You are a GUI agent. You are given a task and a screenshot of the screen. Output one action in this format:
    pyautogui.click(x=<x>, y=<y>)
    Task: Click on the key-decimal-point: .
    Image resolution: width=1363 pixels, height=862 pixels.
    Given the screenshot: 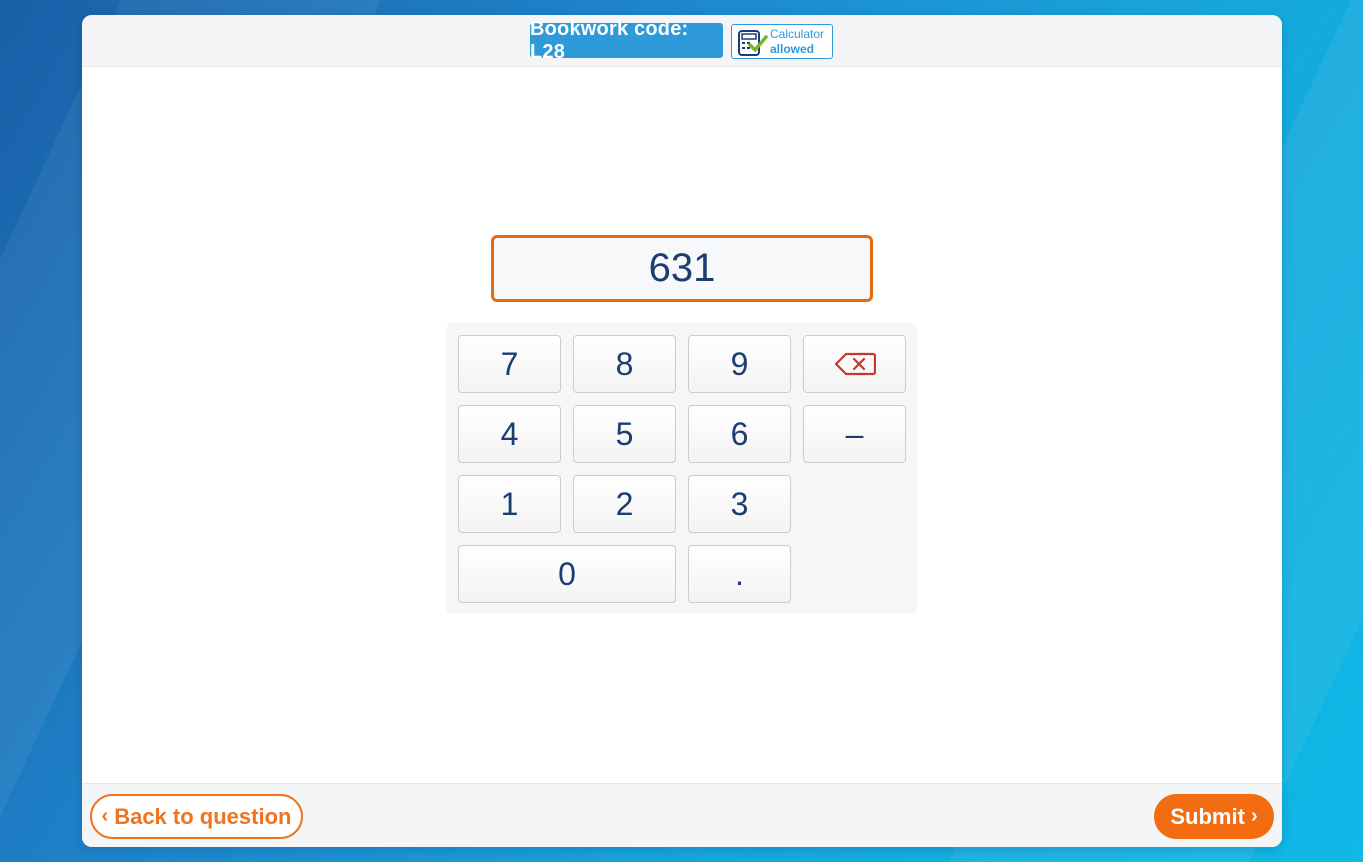 What is the action you would take?
    pyautogui.click(x=739, y=574)
    